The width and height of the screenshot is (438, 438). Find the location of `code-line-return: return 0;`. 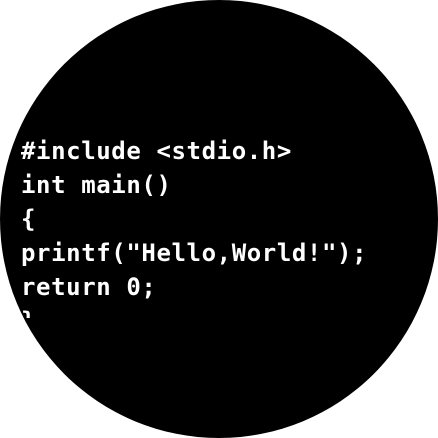

code-line-return: return 0; is located at coordinates (89, 287).